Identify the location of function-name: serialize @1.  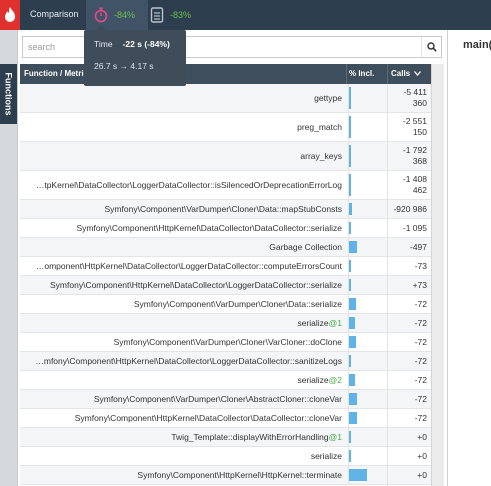
(183, 323).